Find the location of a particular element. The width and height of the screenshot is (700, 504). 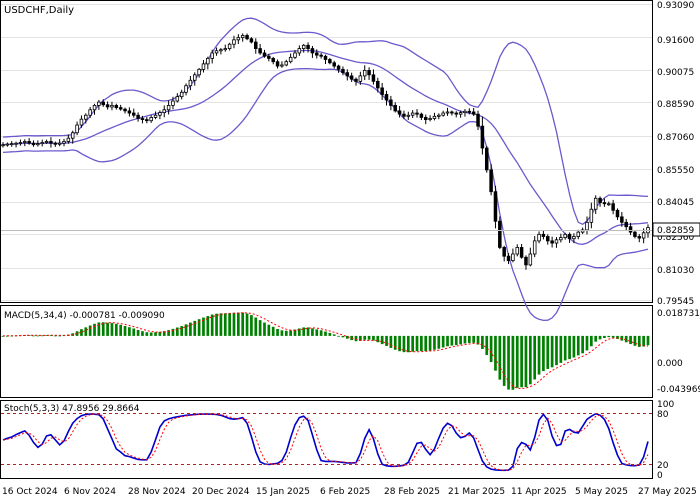

date-label: 15 Jan 2025 is located at coordinates (283, 492).